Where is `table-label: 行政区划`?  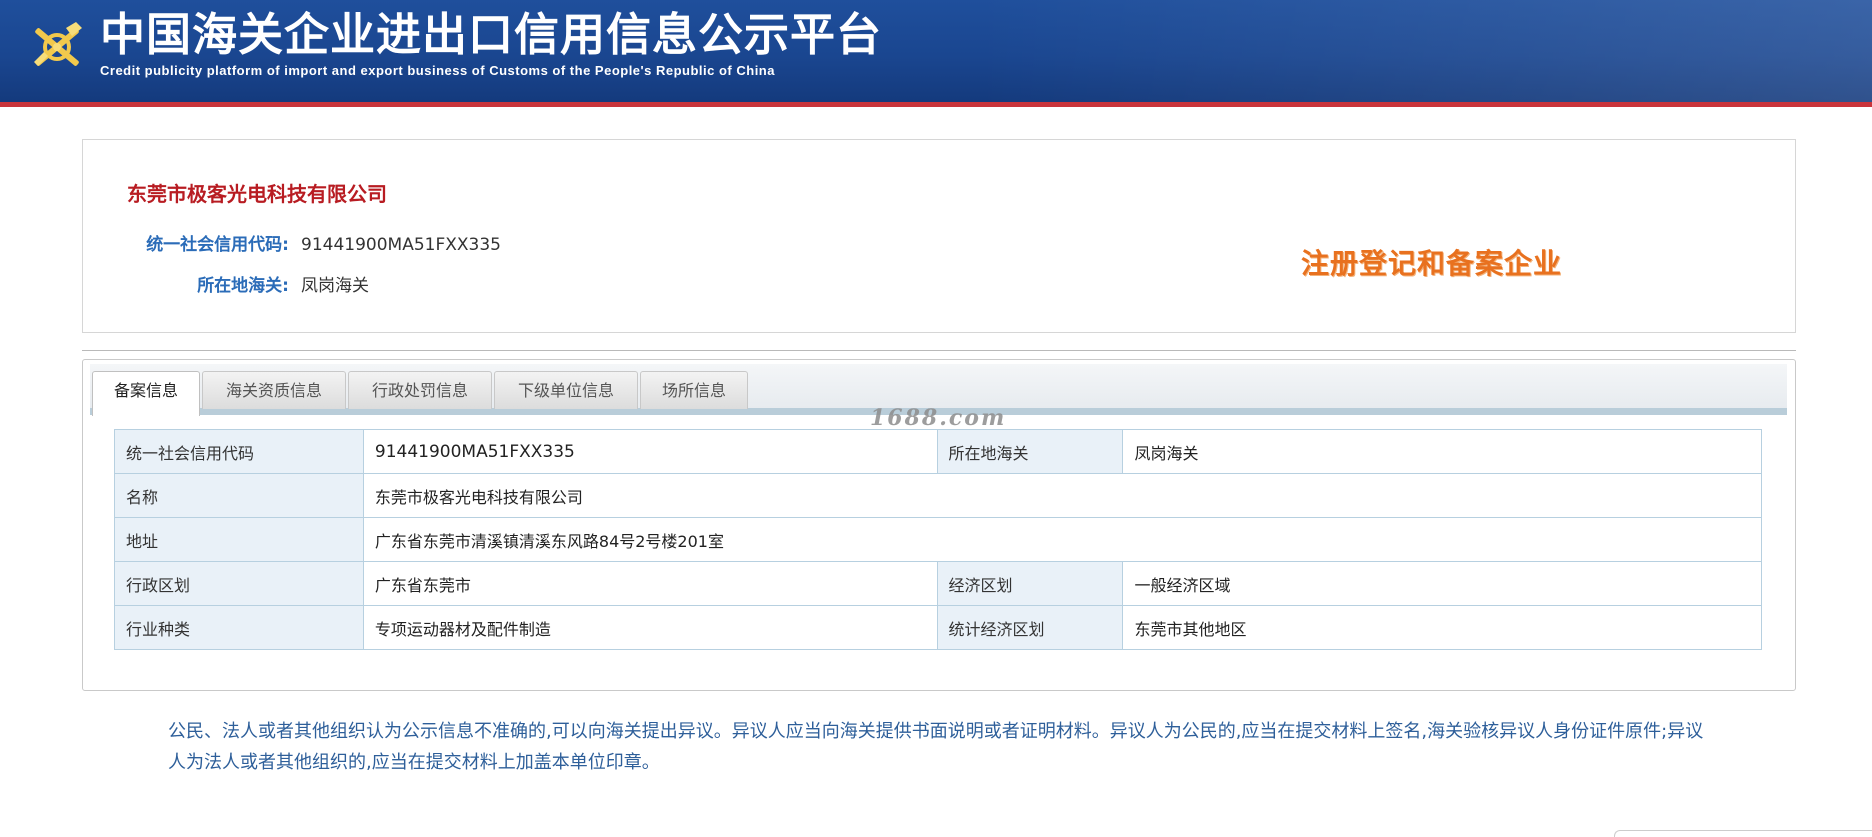
table-label: 行政区划 is located at coordinates (239, 583).